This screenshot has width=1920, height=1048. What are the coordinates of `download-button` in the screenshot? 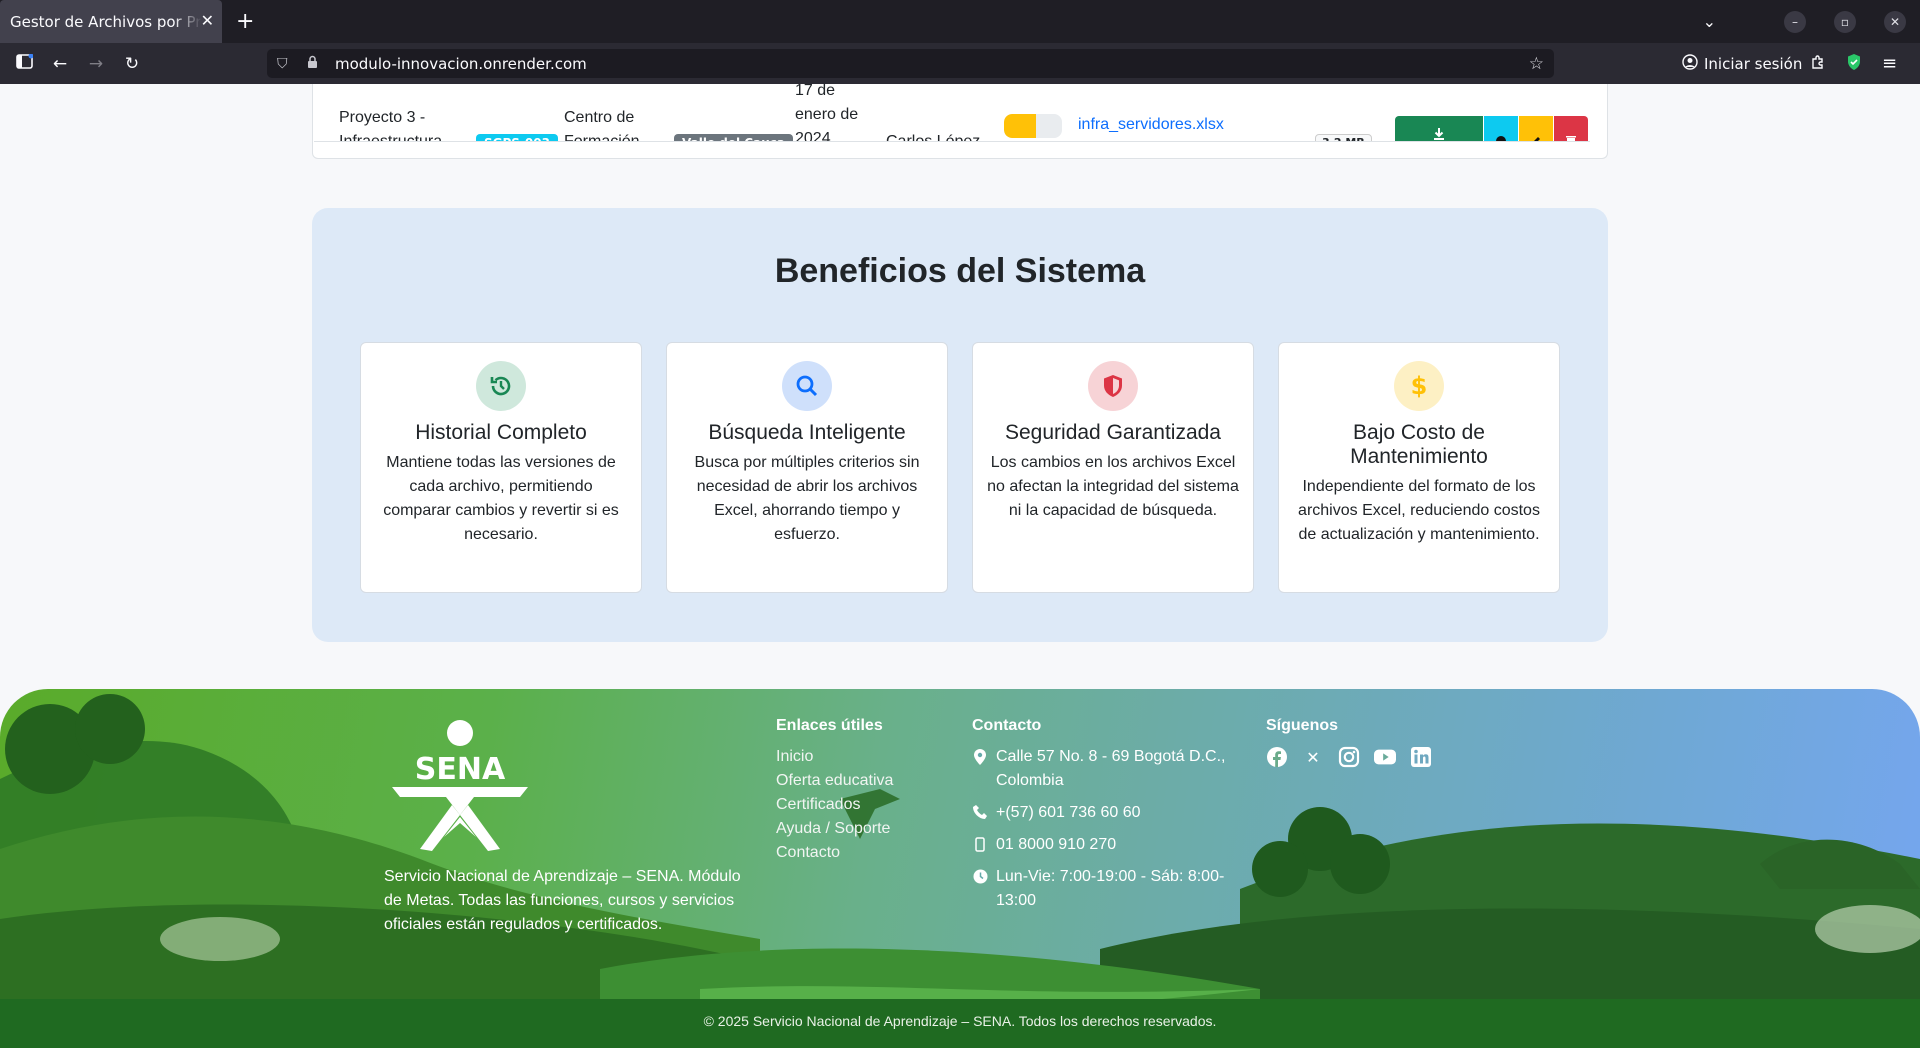 It's located at (1439, 128).